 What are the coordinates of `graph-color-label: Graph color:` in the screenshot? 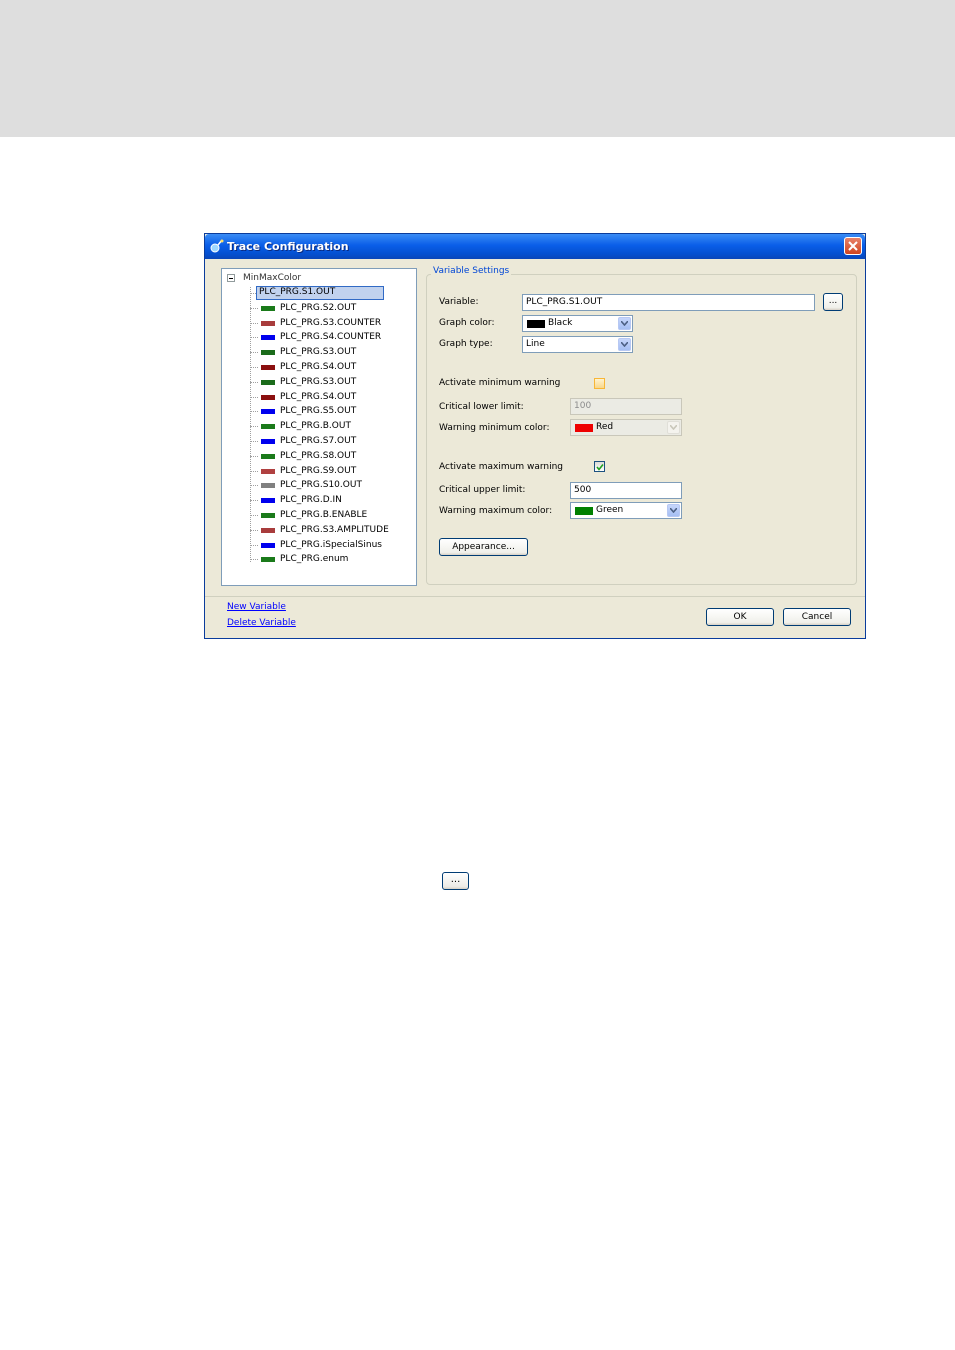 It's located at (467, 323).